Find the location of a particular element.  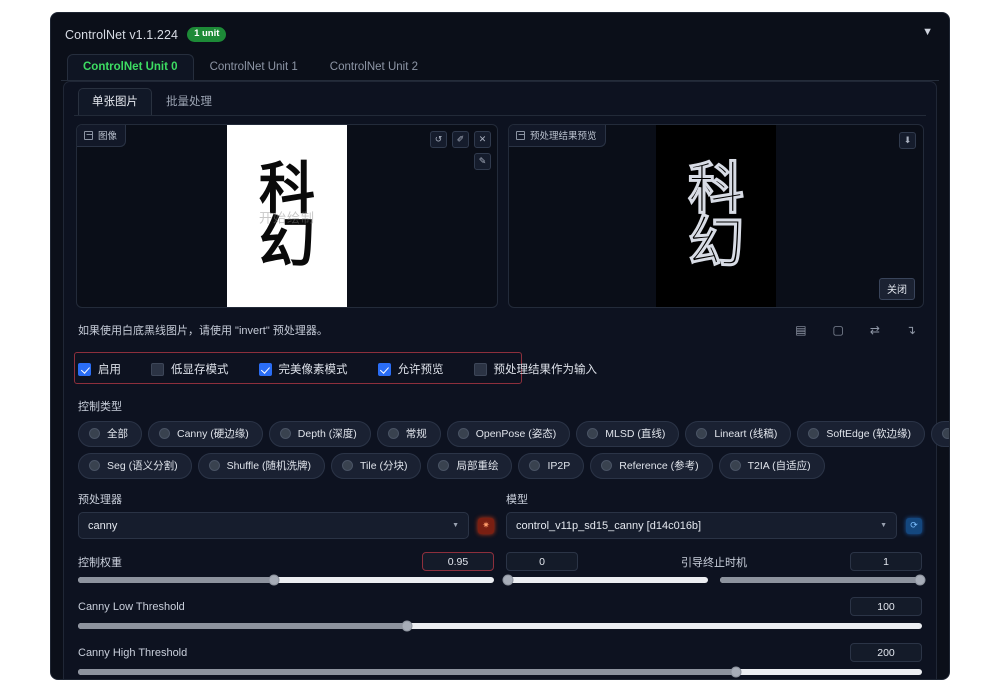

control-type-tile: Tile (分块) is located at coordinates (376, 466).